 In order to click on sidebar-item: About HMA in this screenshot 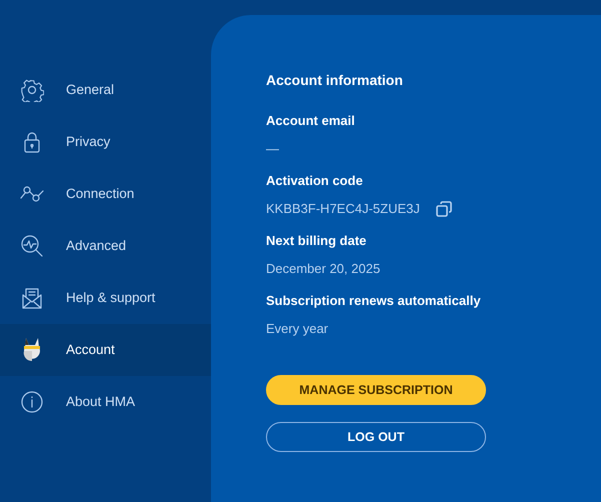, I will do `click(105, 402)`.